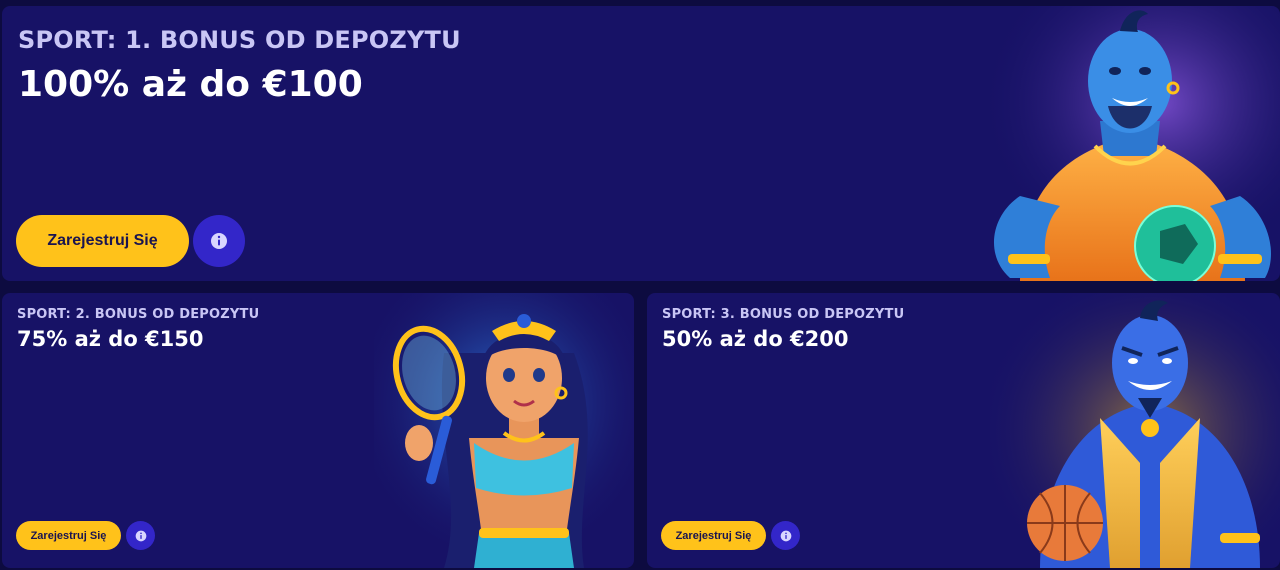 This screenshot has width=1280, height=570. Describe the element at coordinates (138, 314) in the screenshot. I see `promo-subtitle: SPORT: 2. BONUS OD DEPOZYTU` at that location.